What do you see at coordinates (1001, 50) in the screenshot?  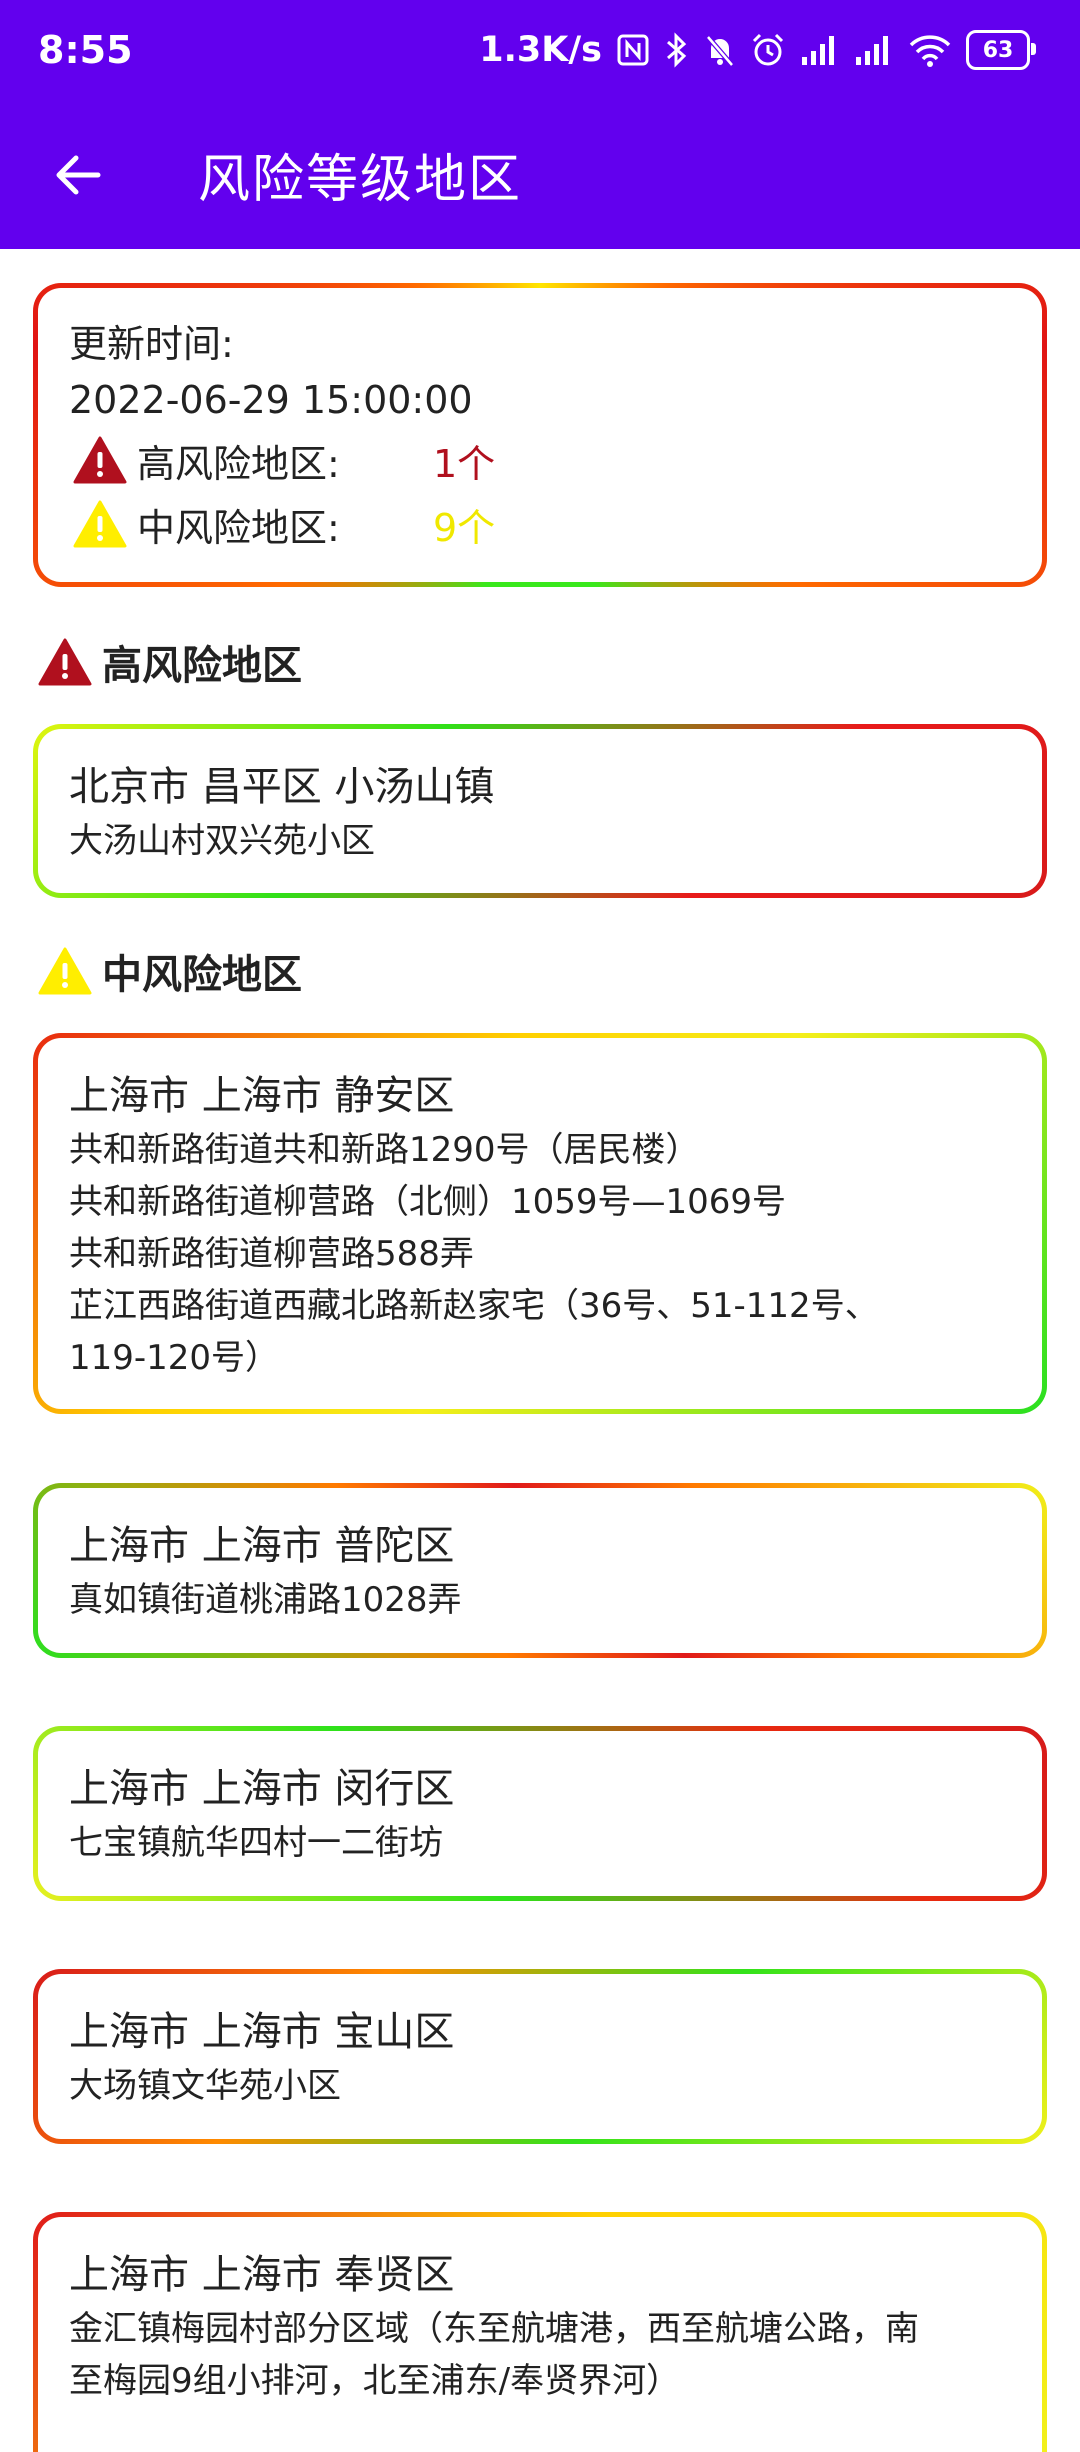 I see `battery-icon: 63` at bounding box center [1001, 50].